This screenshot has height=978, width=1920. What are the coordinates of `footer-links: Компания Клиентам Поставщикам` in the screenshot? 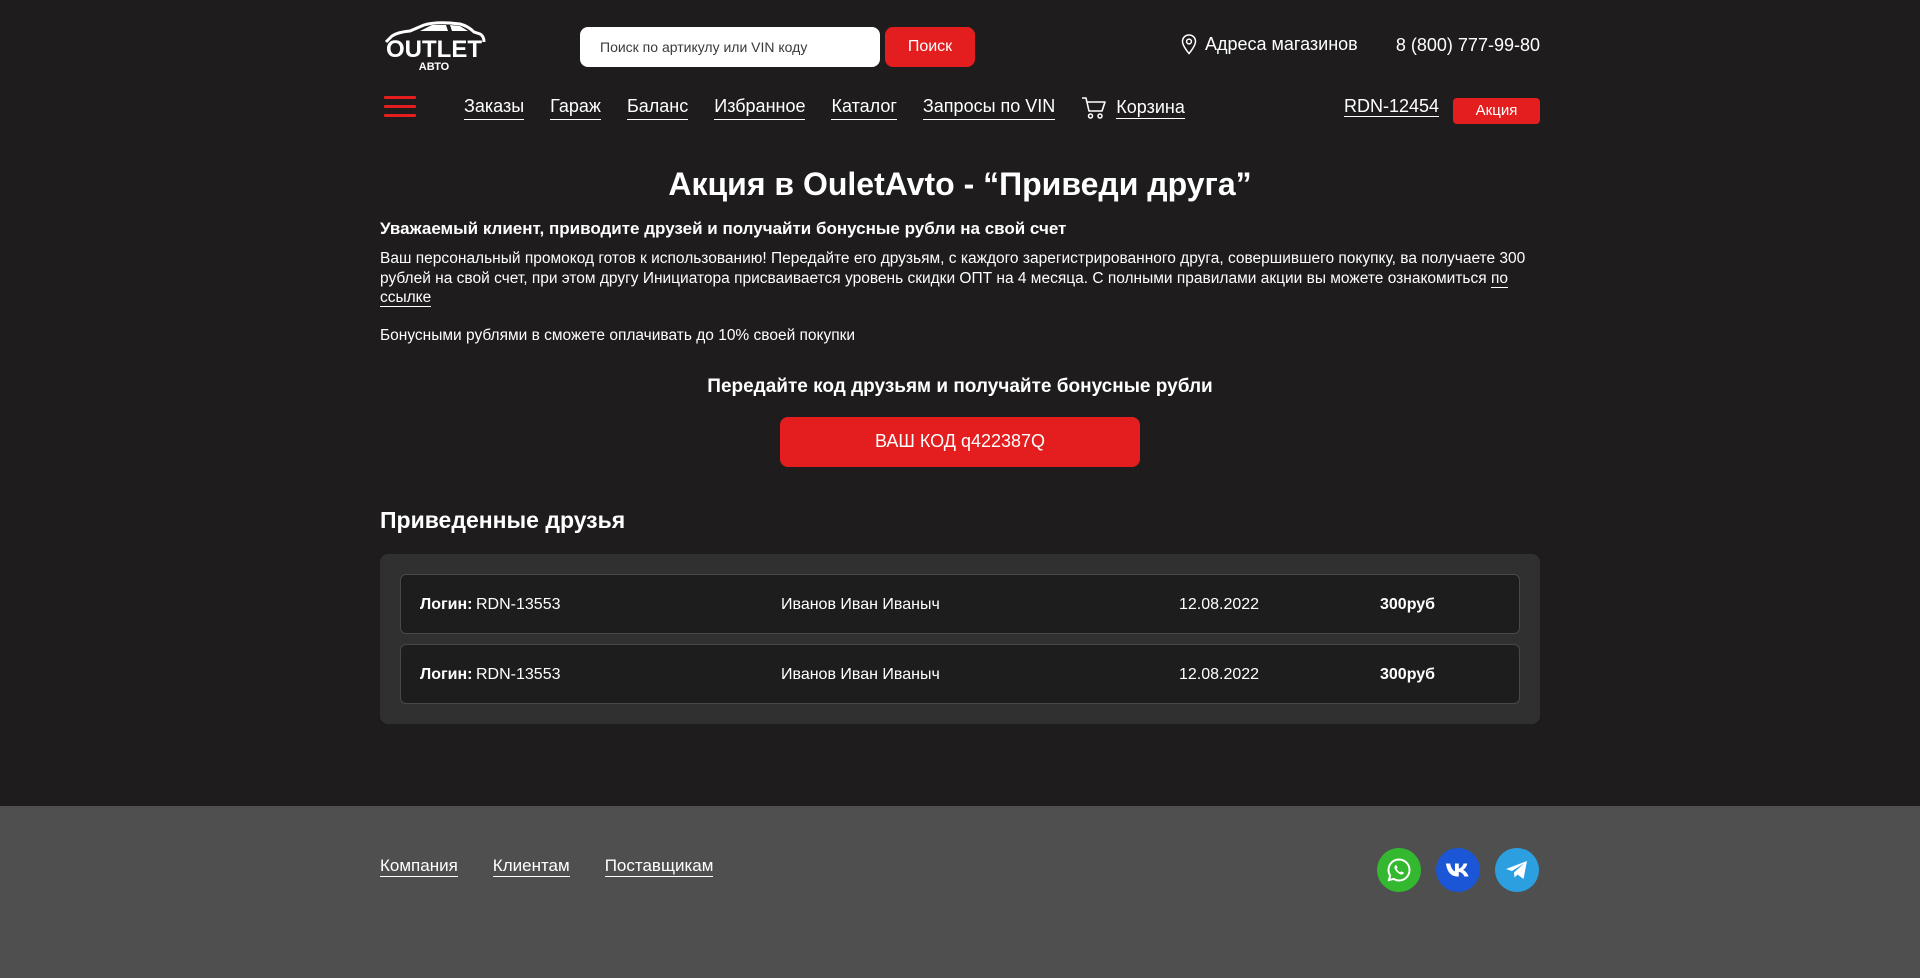 It's located at (564, 866).